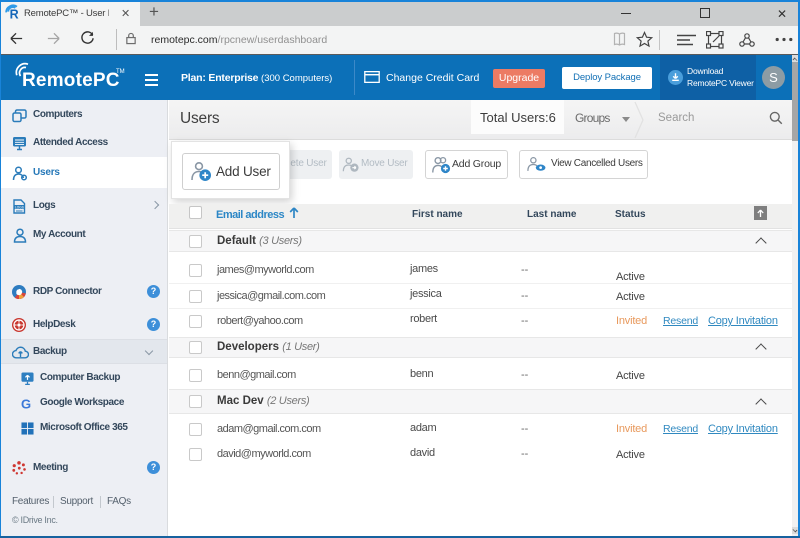  What do you see at coordinates (19, 207) in the screenshot?
I see `svg-text: LOGS` at bounding box center [19, 207].